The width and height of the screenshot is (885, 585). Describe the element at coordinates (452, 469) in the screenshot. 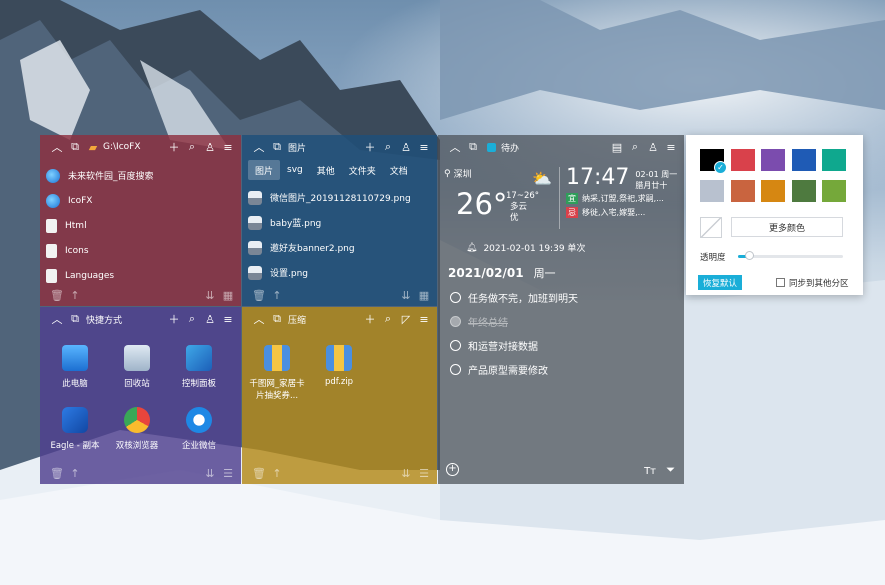

I see `add-todo-icon: +` at that location.